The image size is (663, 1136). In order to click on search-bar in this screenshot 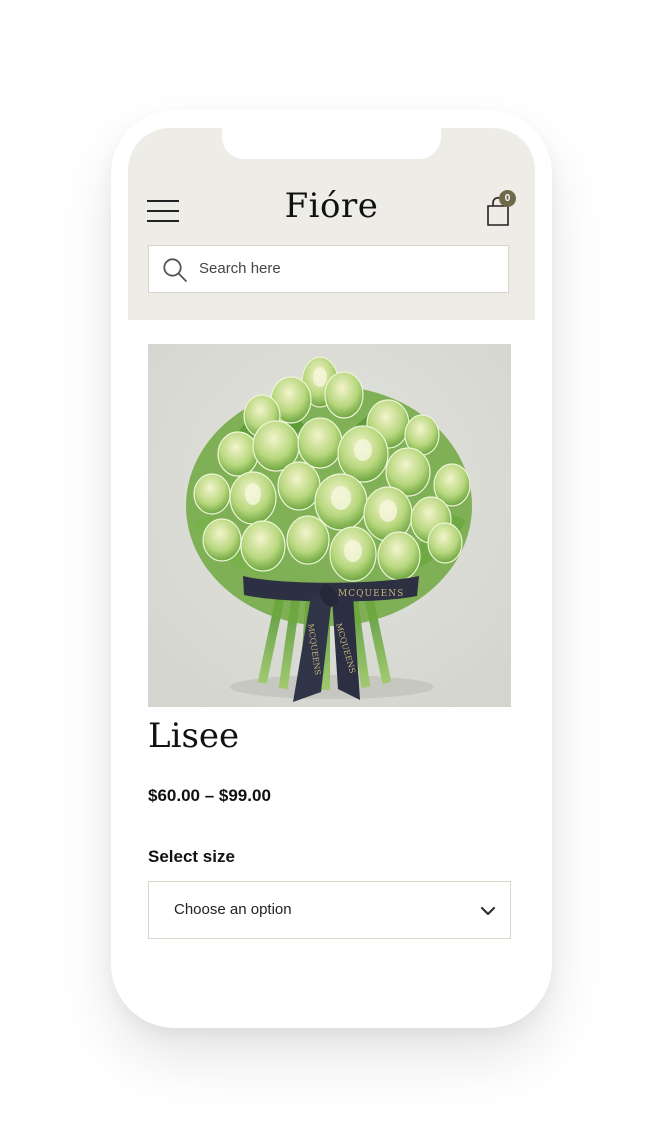, I will do `click(328, 269)`.